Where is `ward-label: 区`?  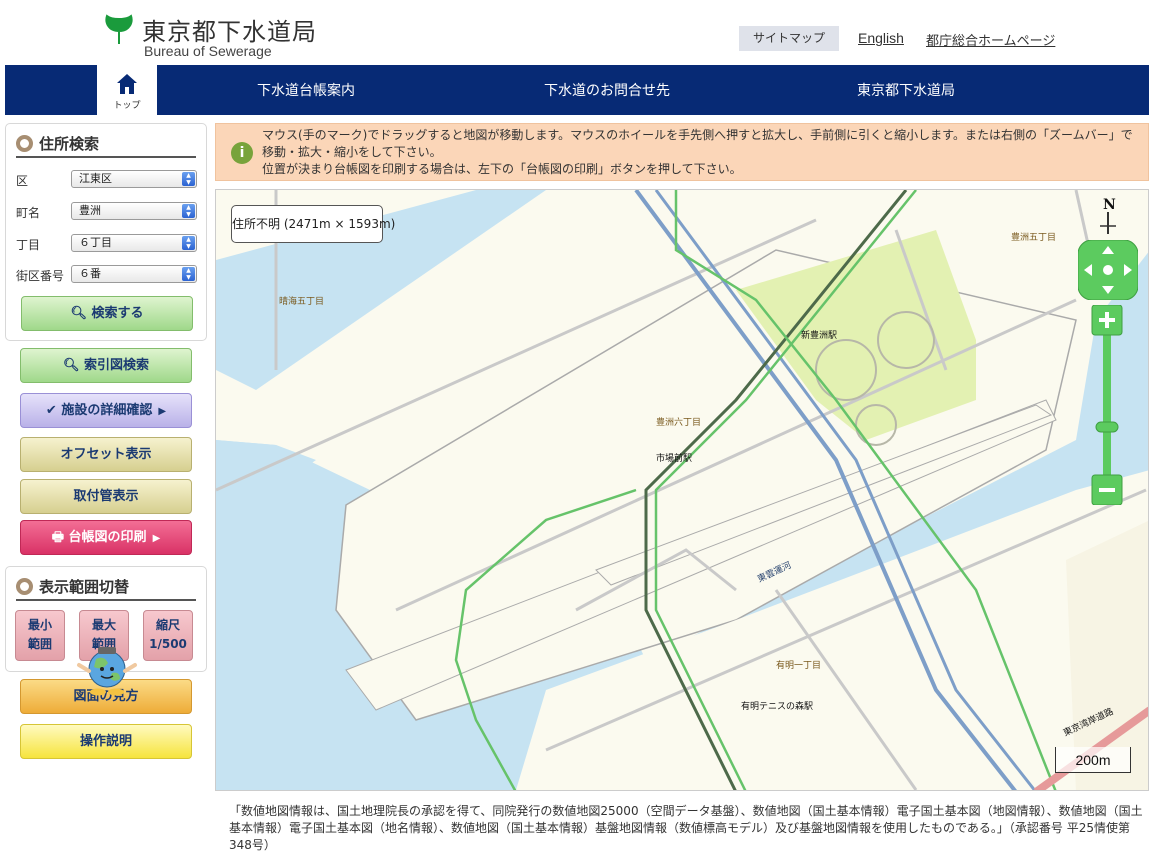
ward-label: 区 is located at coordinates (22, 181).